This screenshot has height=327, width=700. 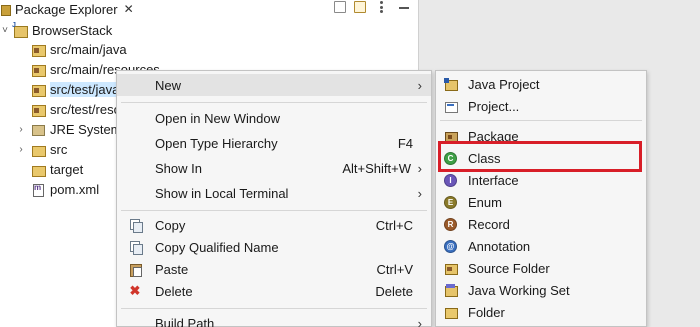 What do you see at coordinates (85, 89) in the screenshot?
I see `tree-node-label: src/test/java` at bounding box center [85, 89].